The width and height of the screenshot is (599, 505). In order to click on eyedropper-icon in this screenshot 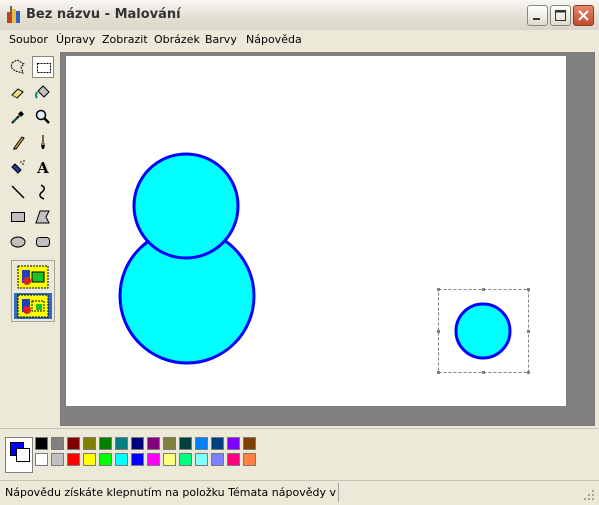, I will do `click(17, 117)`.